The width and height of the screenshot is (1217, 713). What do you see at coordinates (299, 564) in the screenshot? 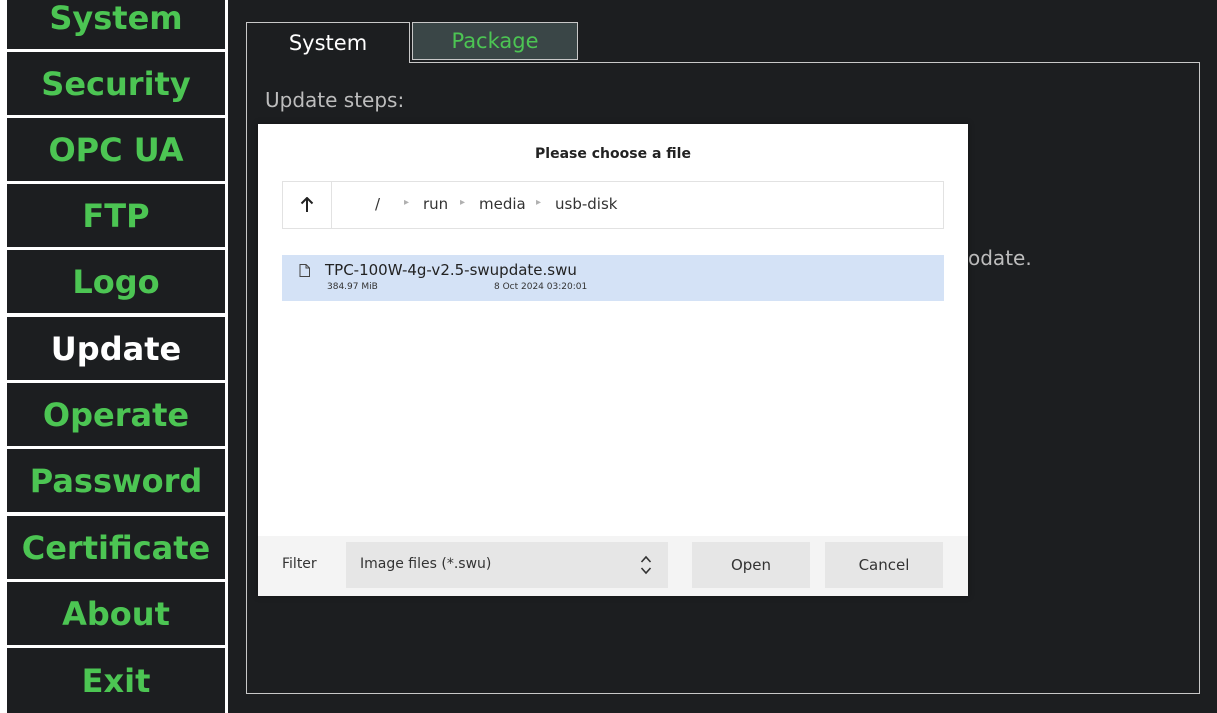
I see `filter-label: Filter` at bounding box center [299, 564].